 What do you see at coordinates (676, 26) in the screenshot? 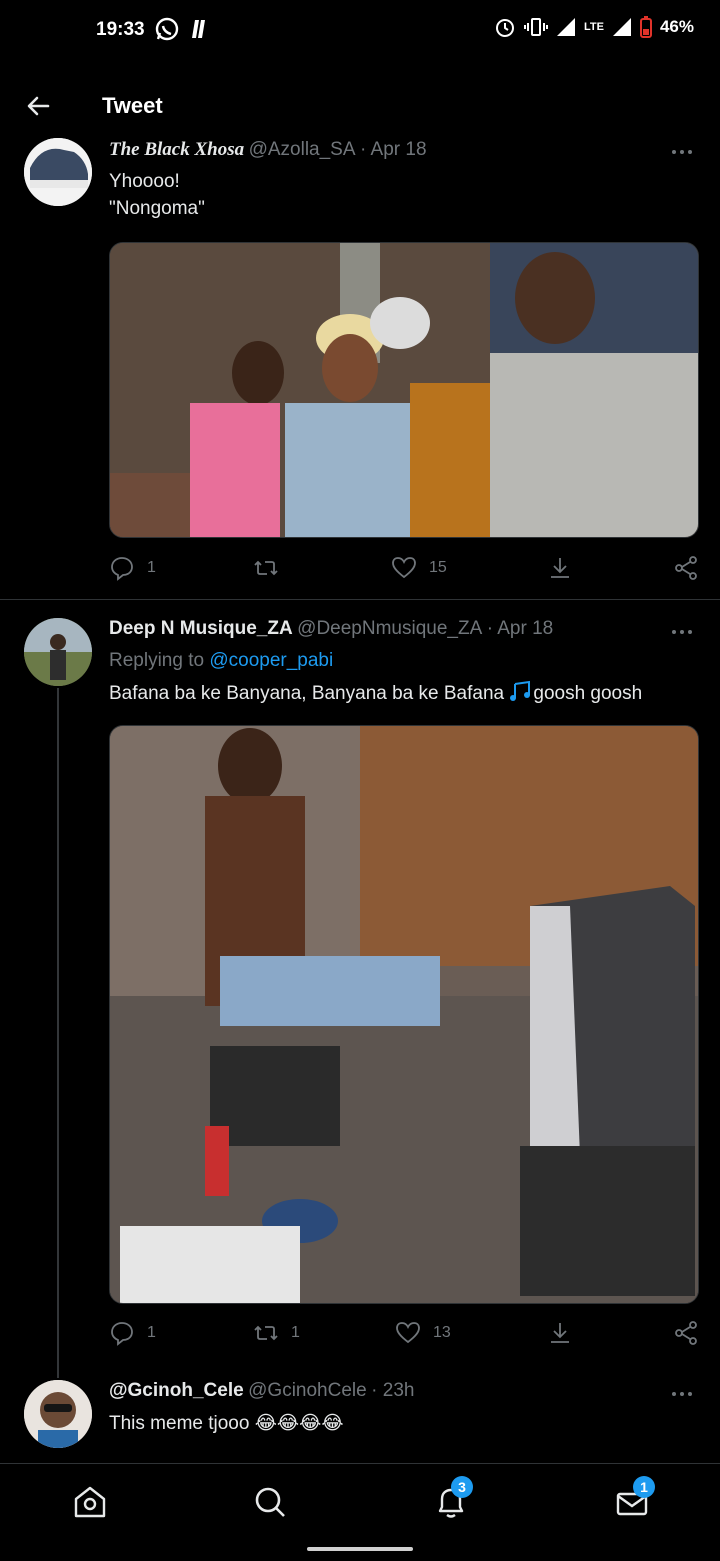
I see `battery-level: 46%` at bounding box center [676, 26].